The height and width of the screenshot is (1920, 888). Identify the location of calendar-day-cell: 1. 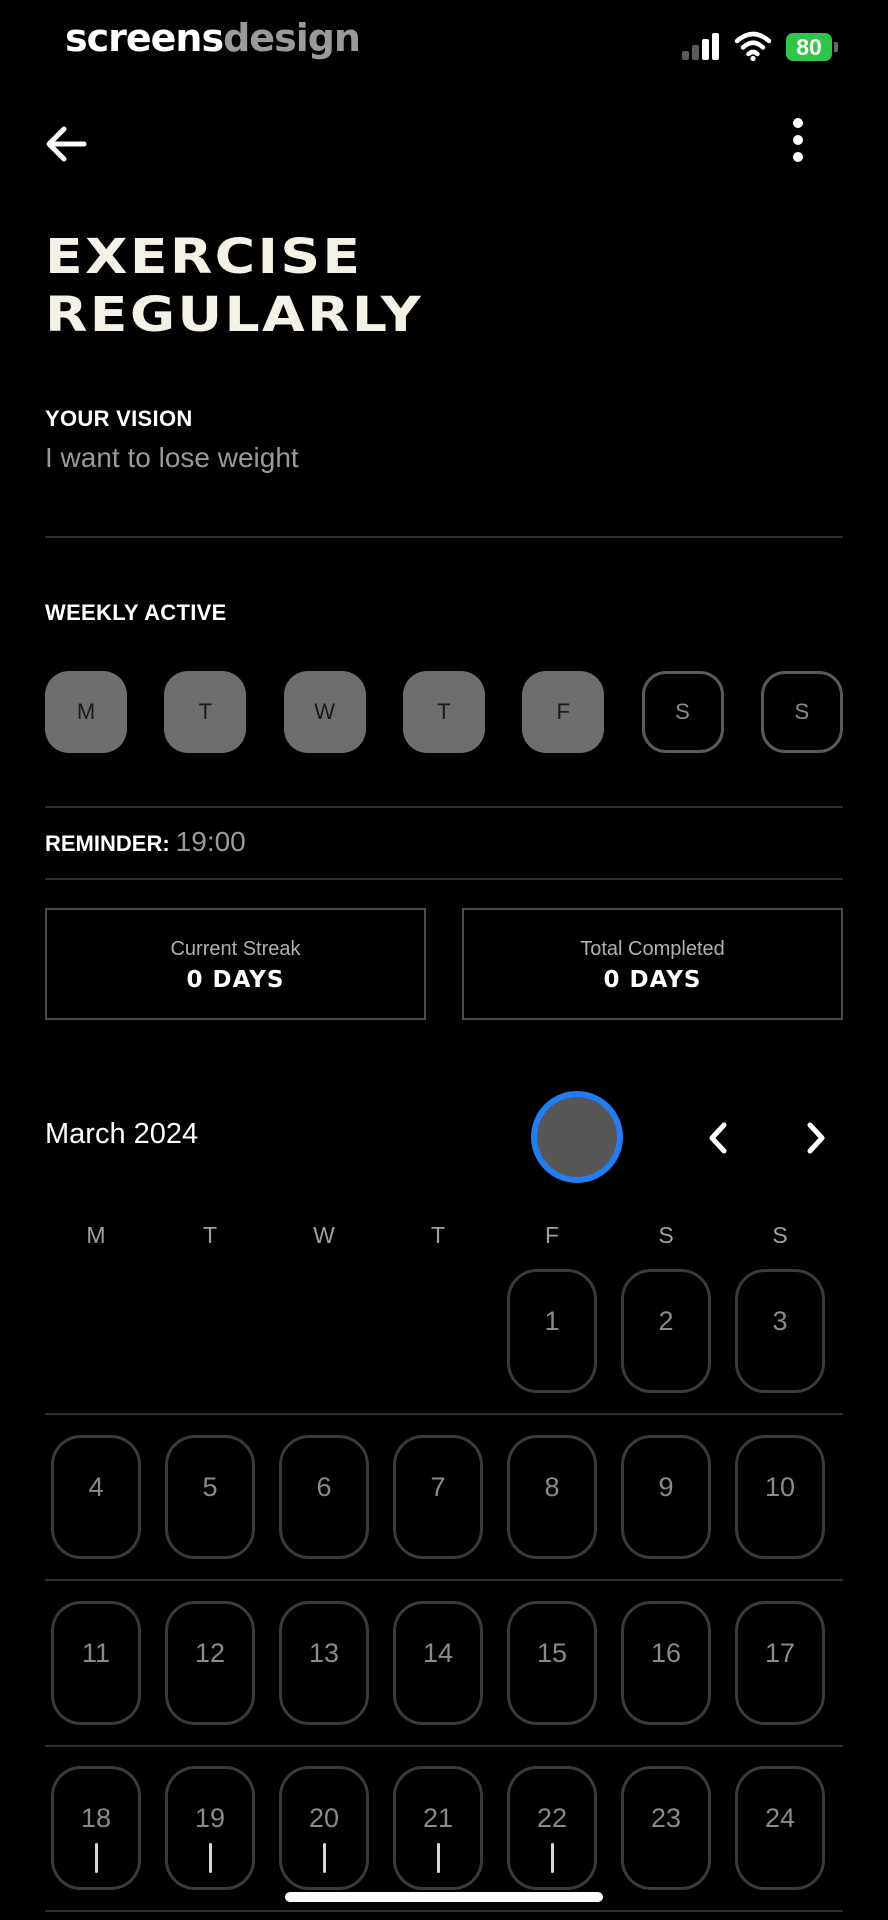
(552, 1331).